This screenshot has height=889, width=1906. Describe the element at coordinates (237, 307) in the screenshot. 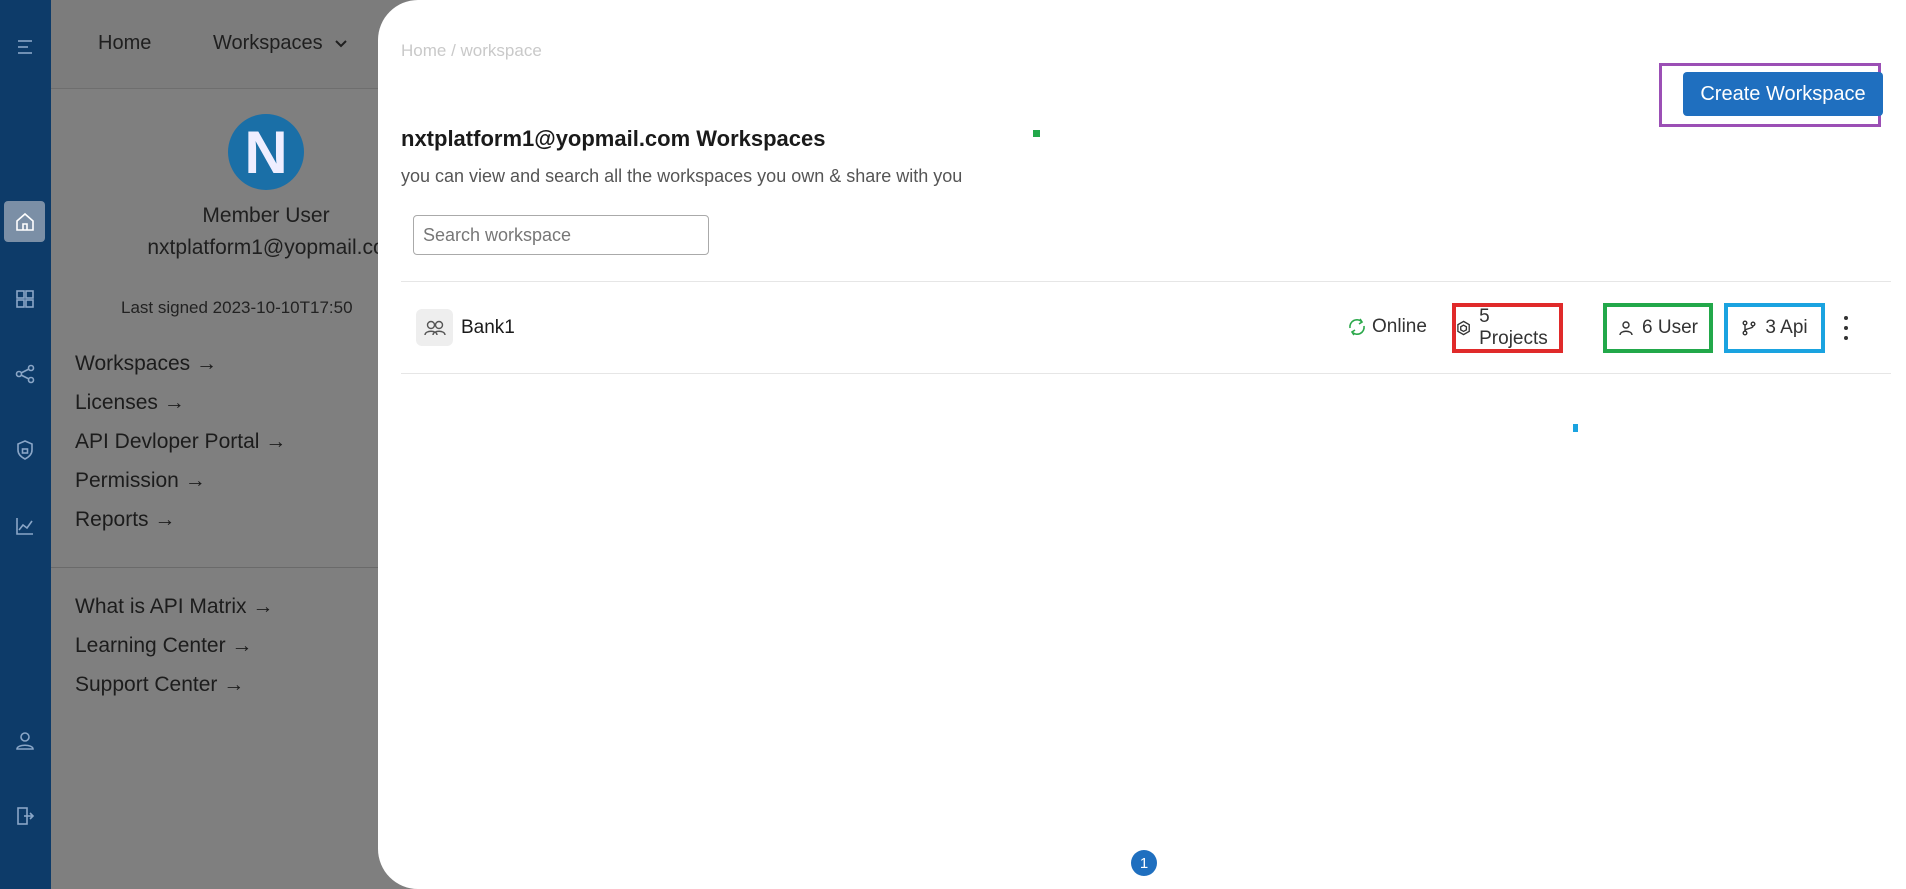

I see `last-signed: Last signed 2023-10-10T17:50` at that location.